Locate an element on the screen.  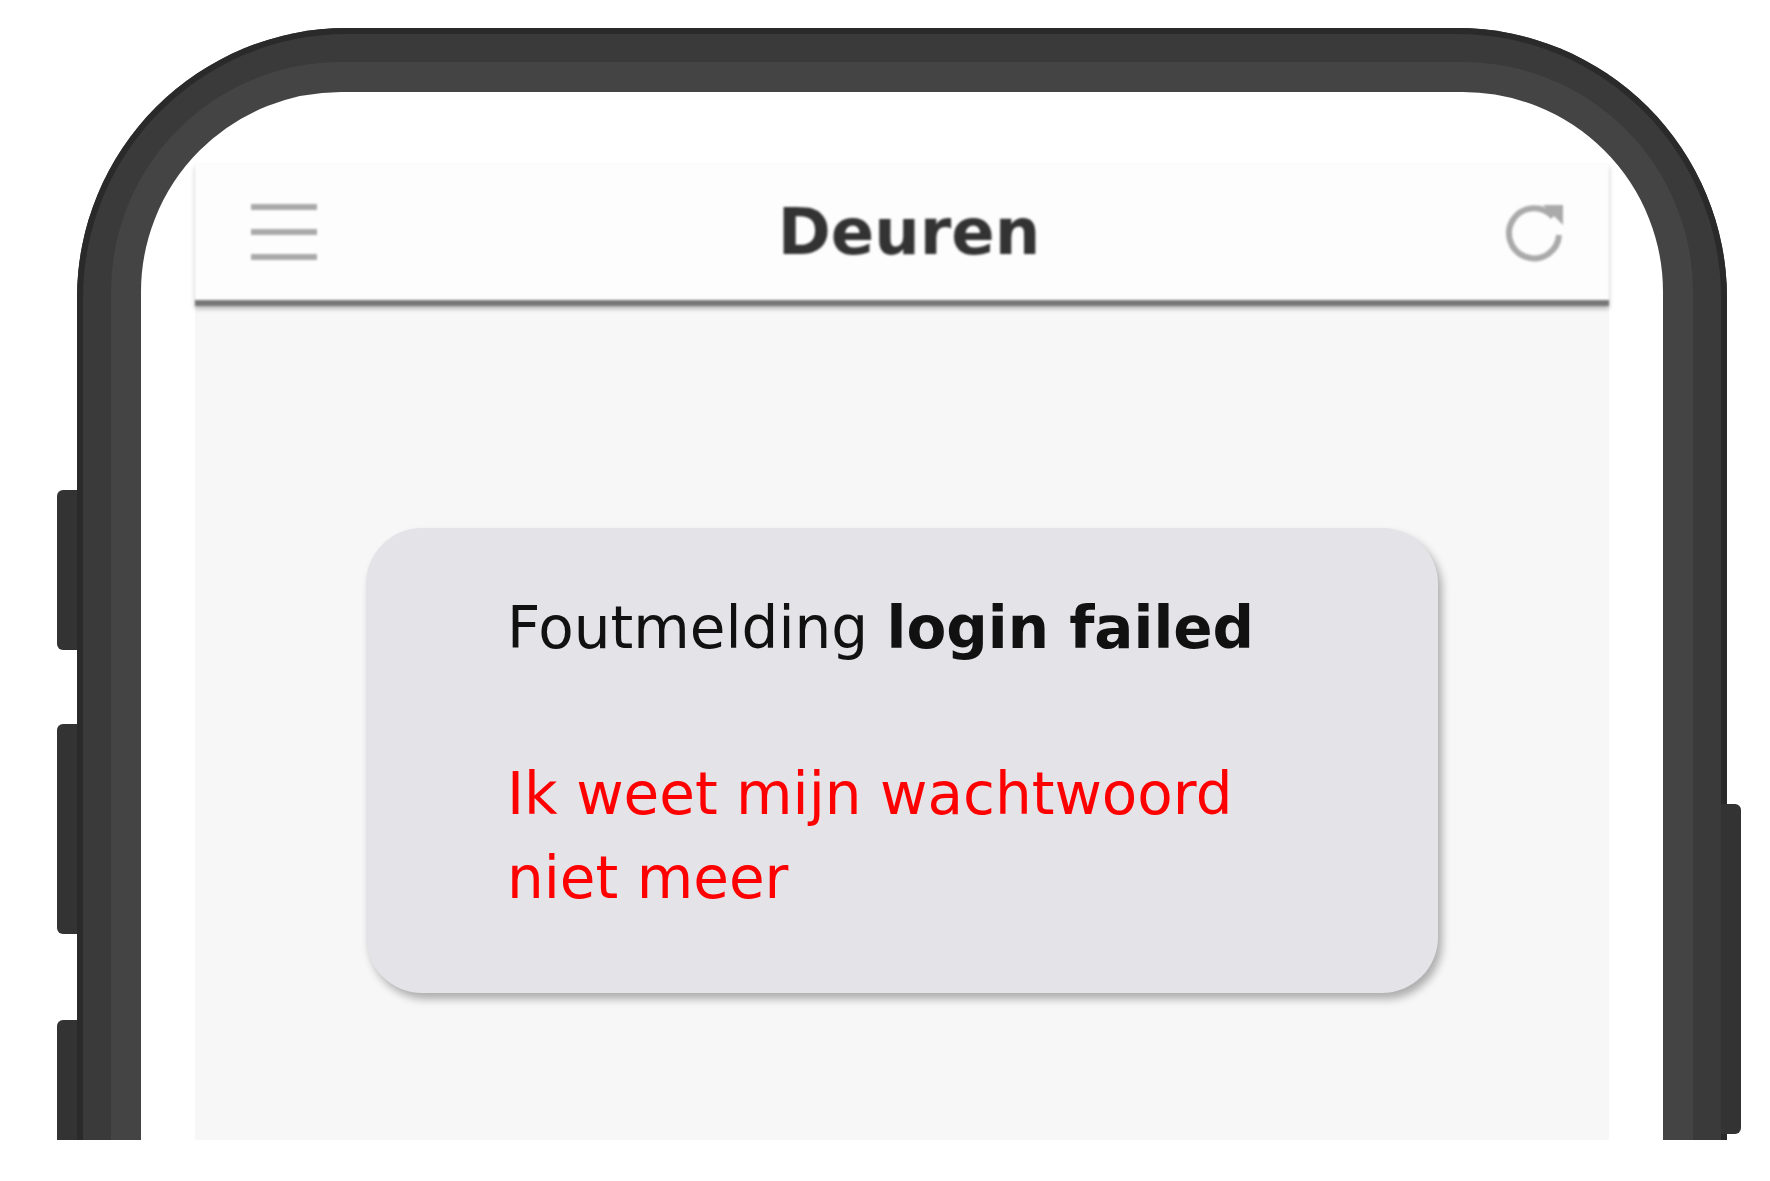
error-message: Foutmelding login failed is located at coordinates (881, 628).